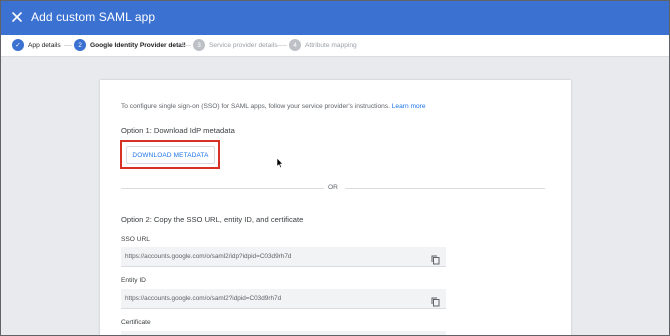 This screenshot has width=670, height=336. Describe the element at coordinates (280, 163) in the screenshot. I see `mouse-cursor-icon` at that location.